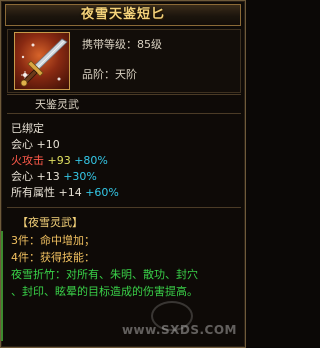 The width and height of the screenshot is (320, 348). I want to click on attr-value: +10, so click(48, 144).